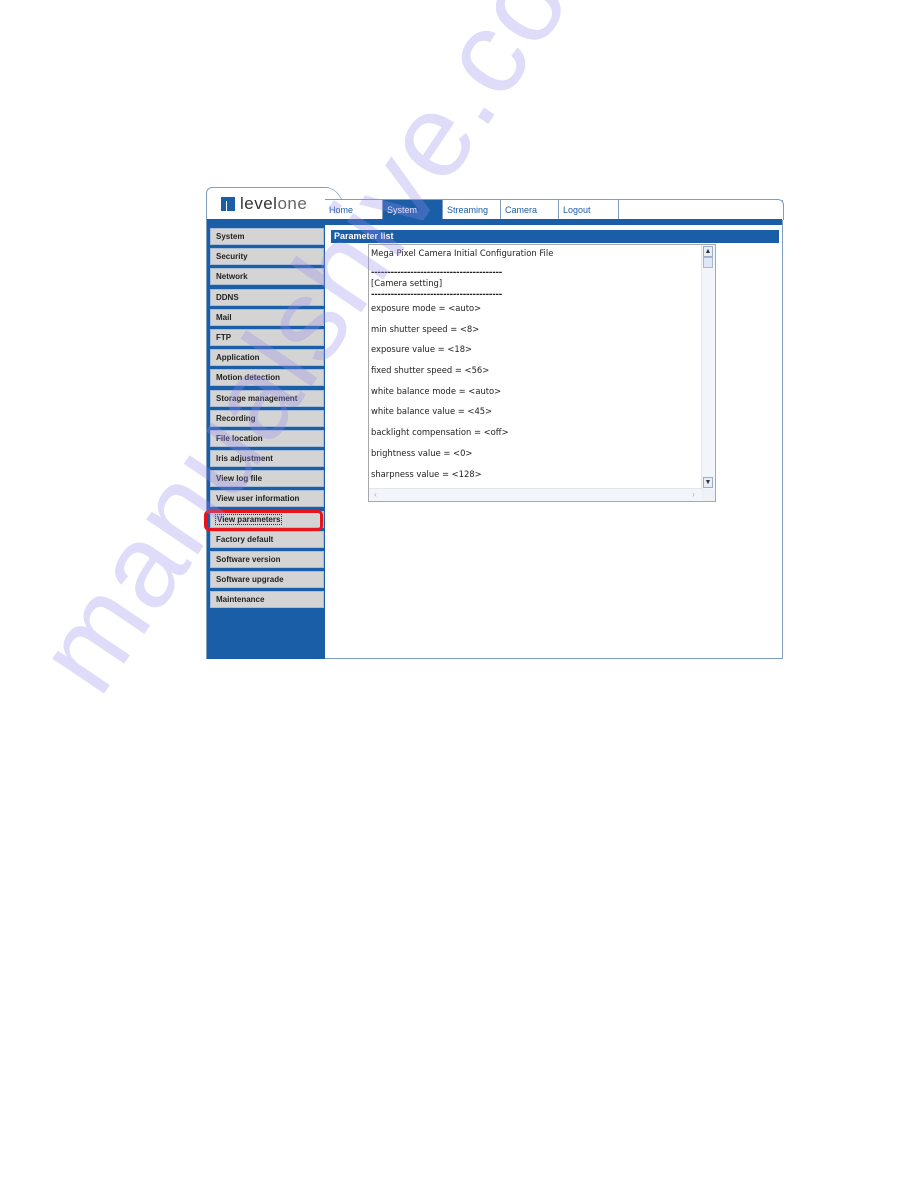 This screenshot has width=918, height=1188. I want to click on tab-home: Home, so click(354, 210).